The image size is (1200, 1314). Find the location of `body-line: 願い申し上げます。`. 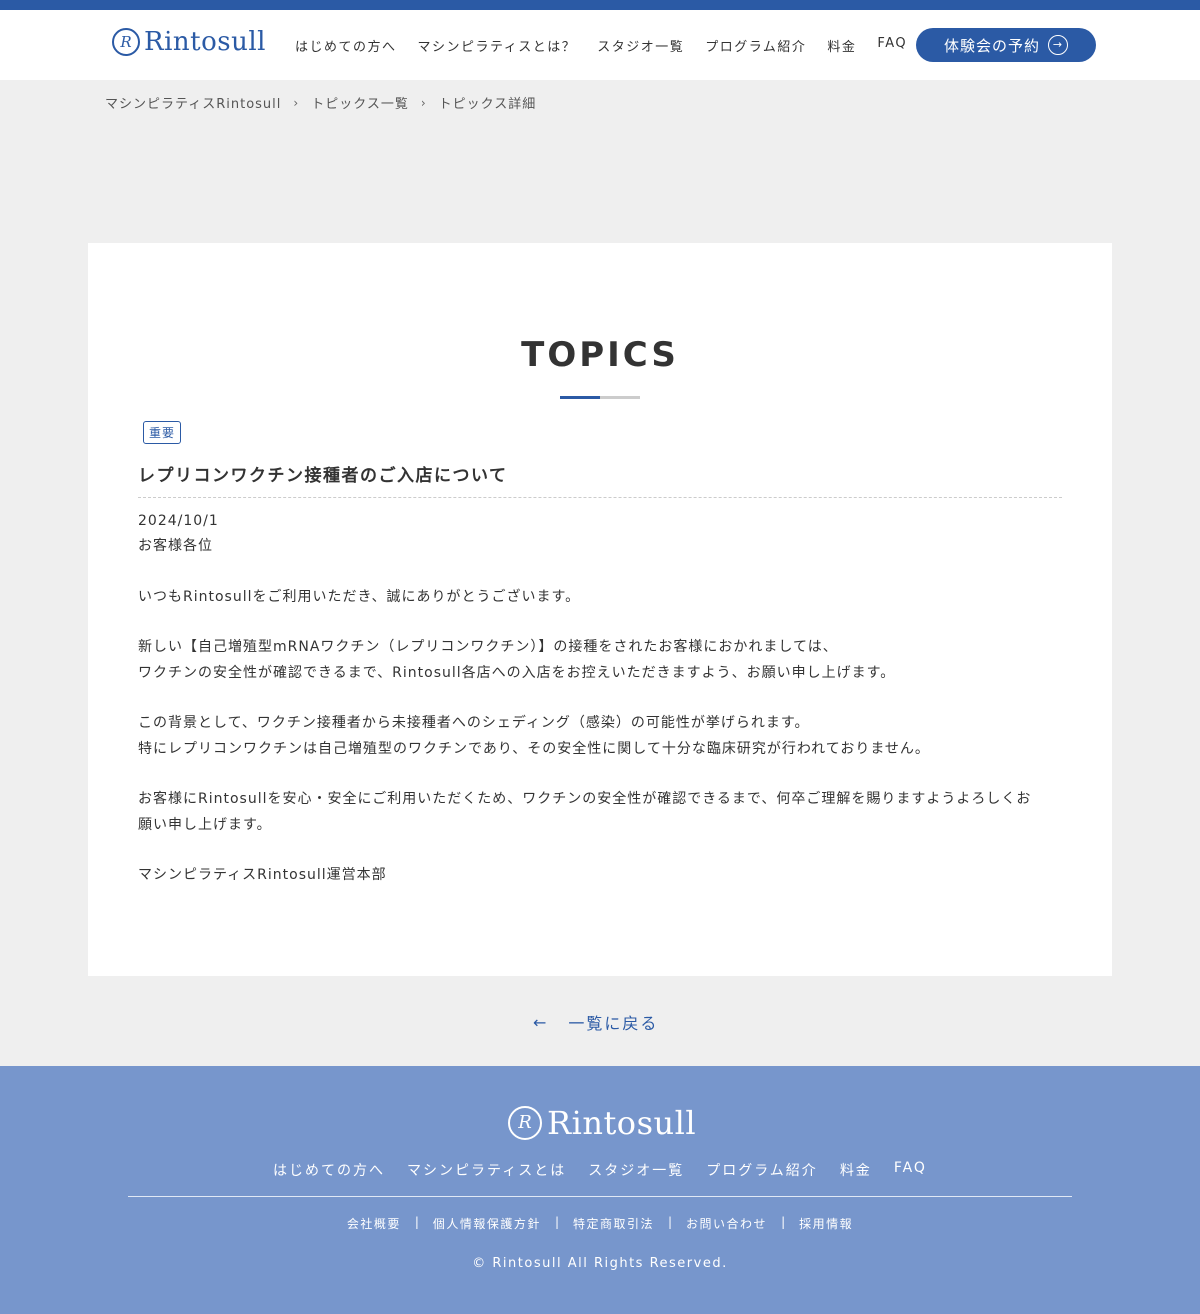

body-line: 願い申し上げます。 is located at coordinates (205, 824).